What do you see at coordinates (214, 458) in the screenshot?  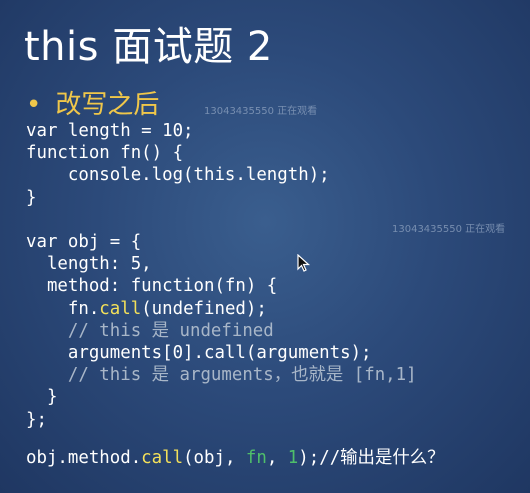 I see `code-token: (obj,` at bounding box center [214, 458].